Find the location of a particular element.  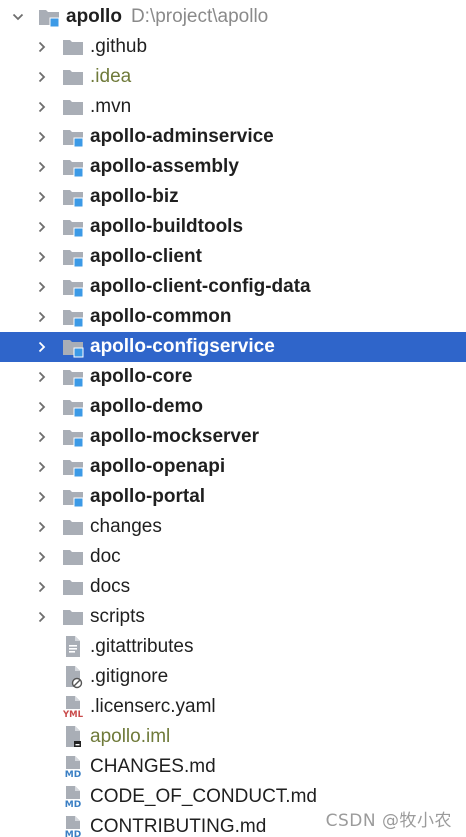

tree-item: apollo-buildtools is located at coordinates (233, 227).